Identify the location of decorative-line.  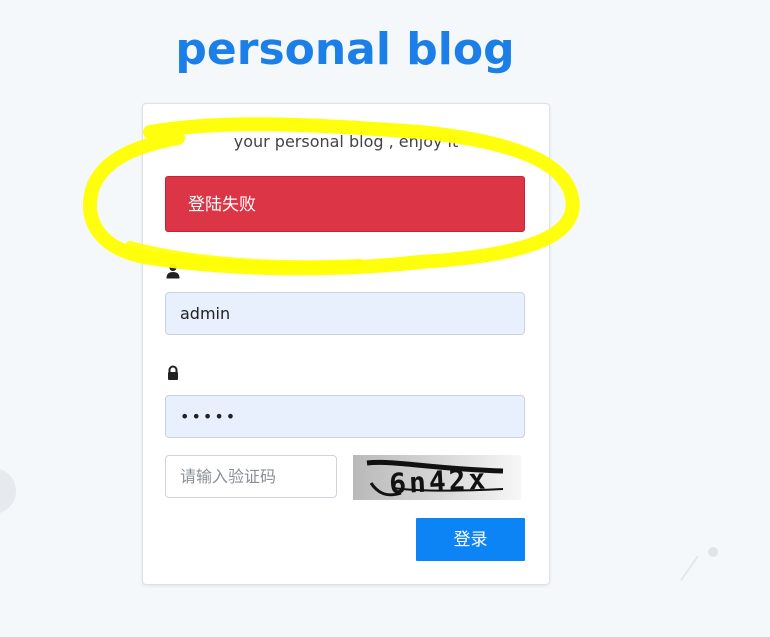
(689, 568).